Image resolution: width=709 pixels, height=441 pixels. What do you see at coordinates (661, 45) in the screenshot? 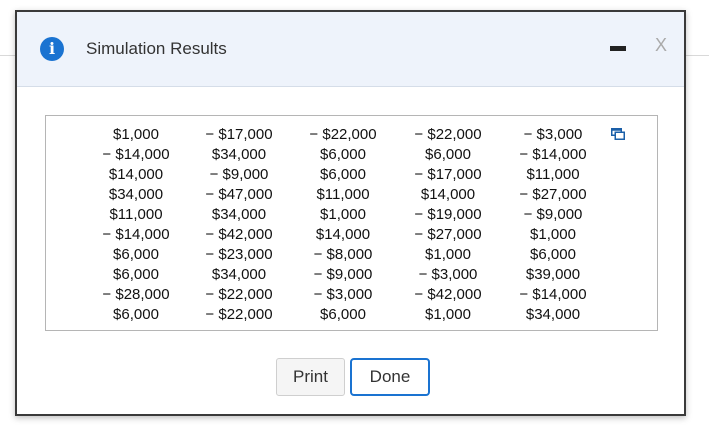
I see `close-button: X` at bounding box center [661, 45].